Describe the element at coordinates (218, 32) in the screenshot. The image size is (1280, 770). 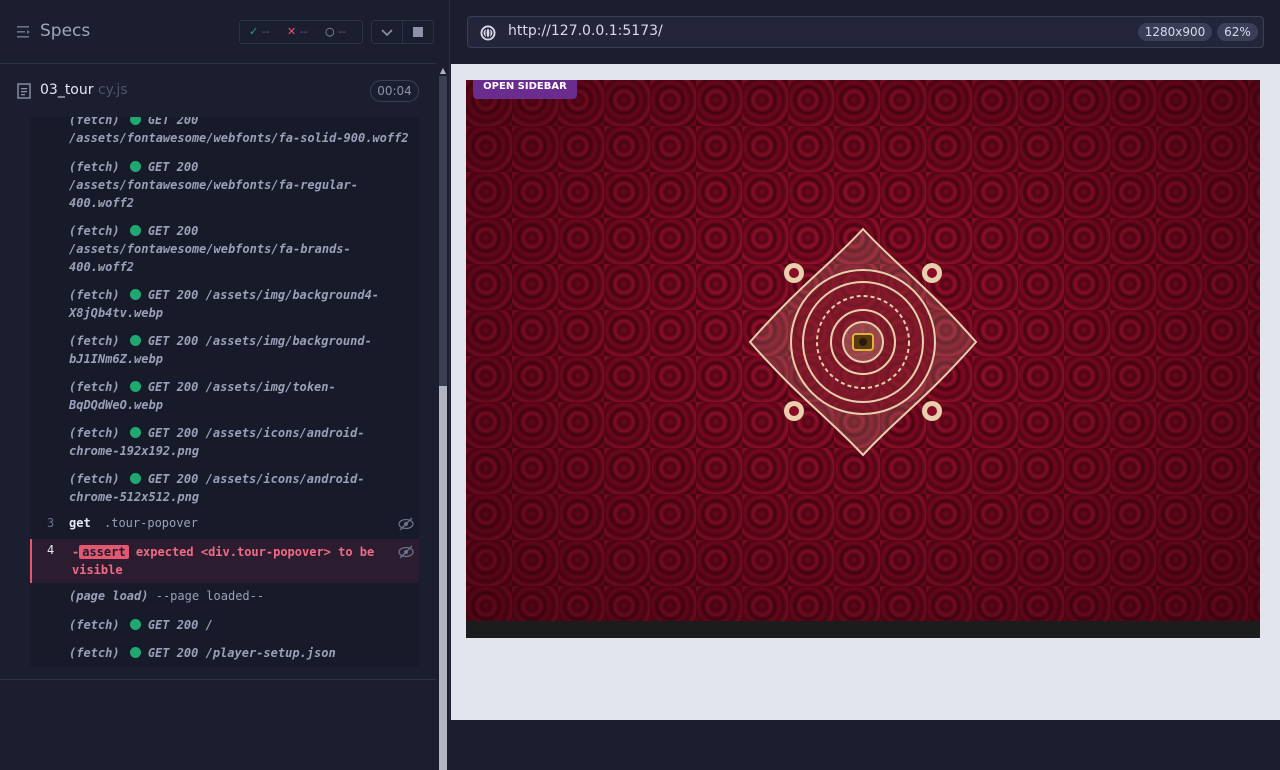
I see `specs-header: Specs ✓ -- ✕ -- ○ --` at that location.